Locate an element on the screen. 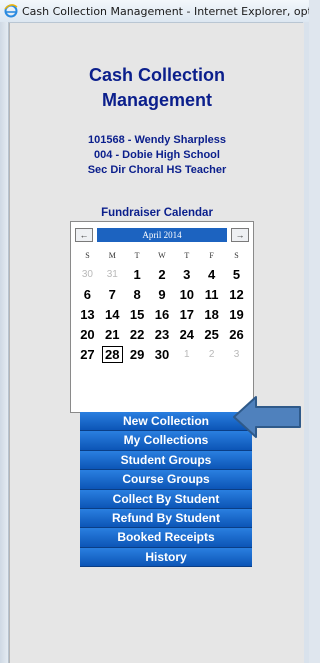 The width and height of the screenshot is (320, 663). menu-item-collect-by-student: Collect By Student is located at coordinates (166, 499).